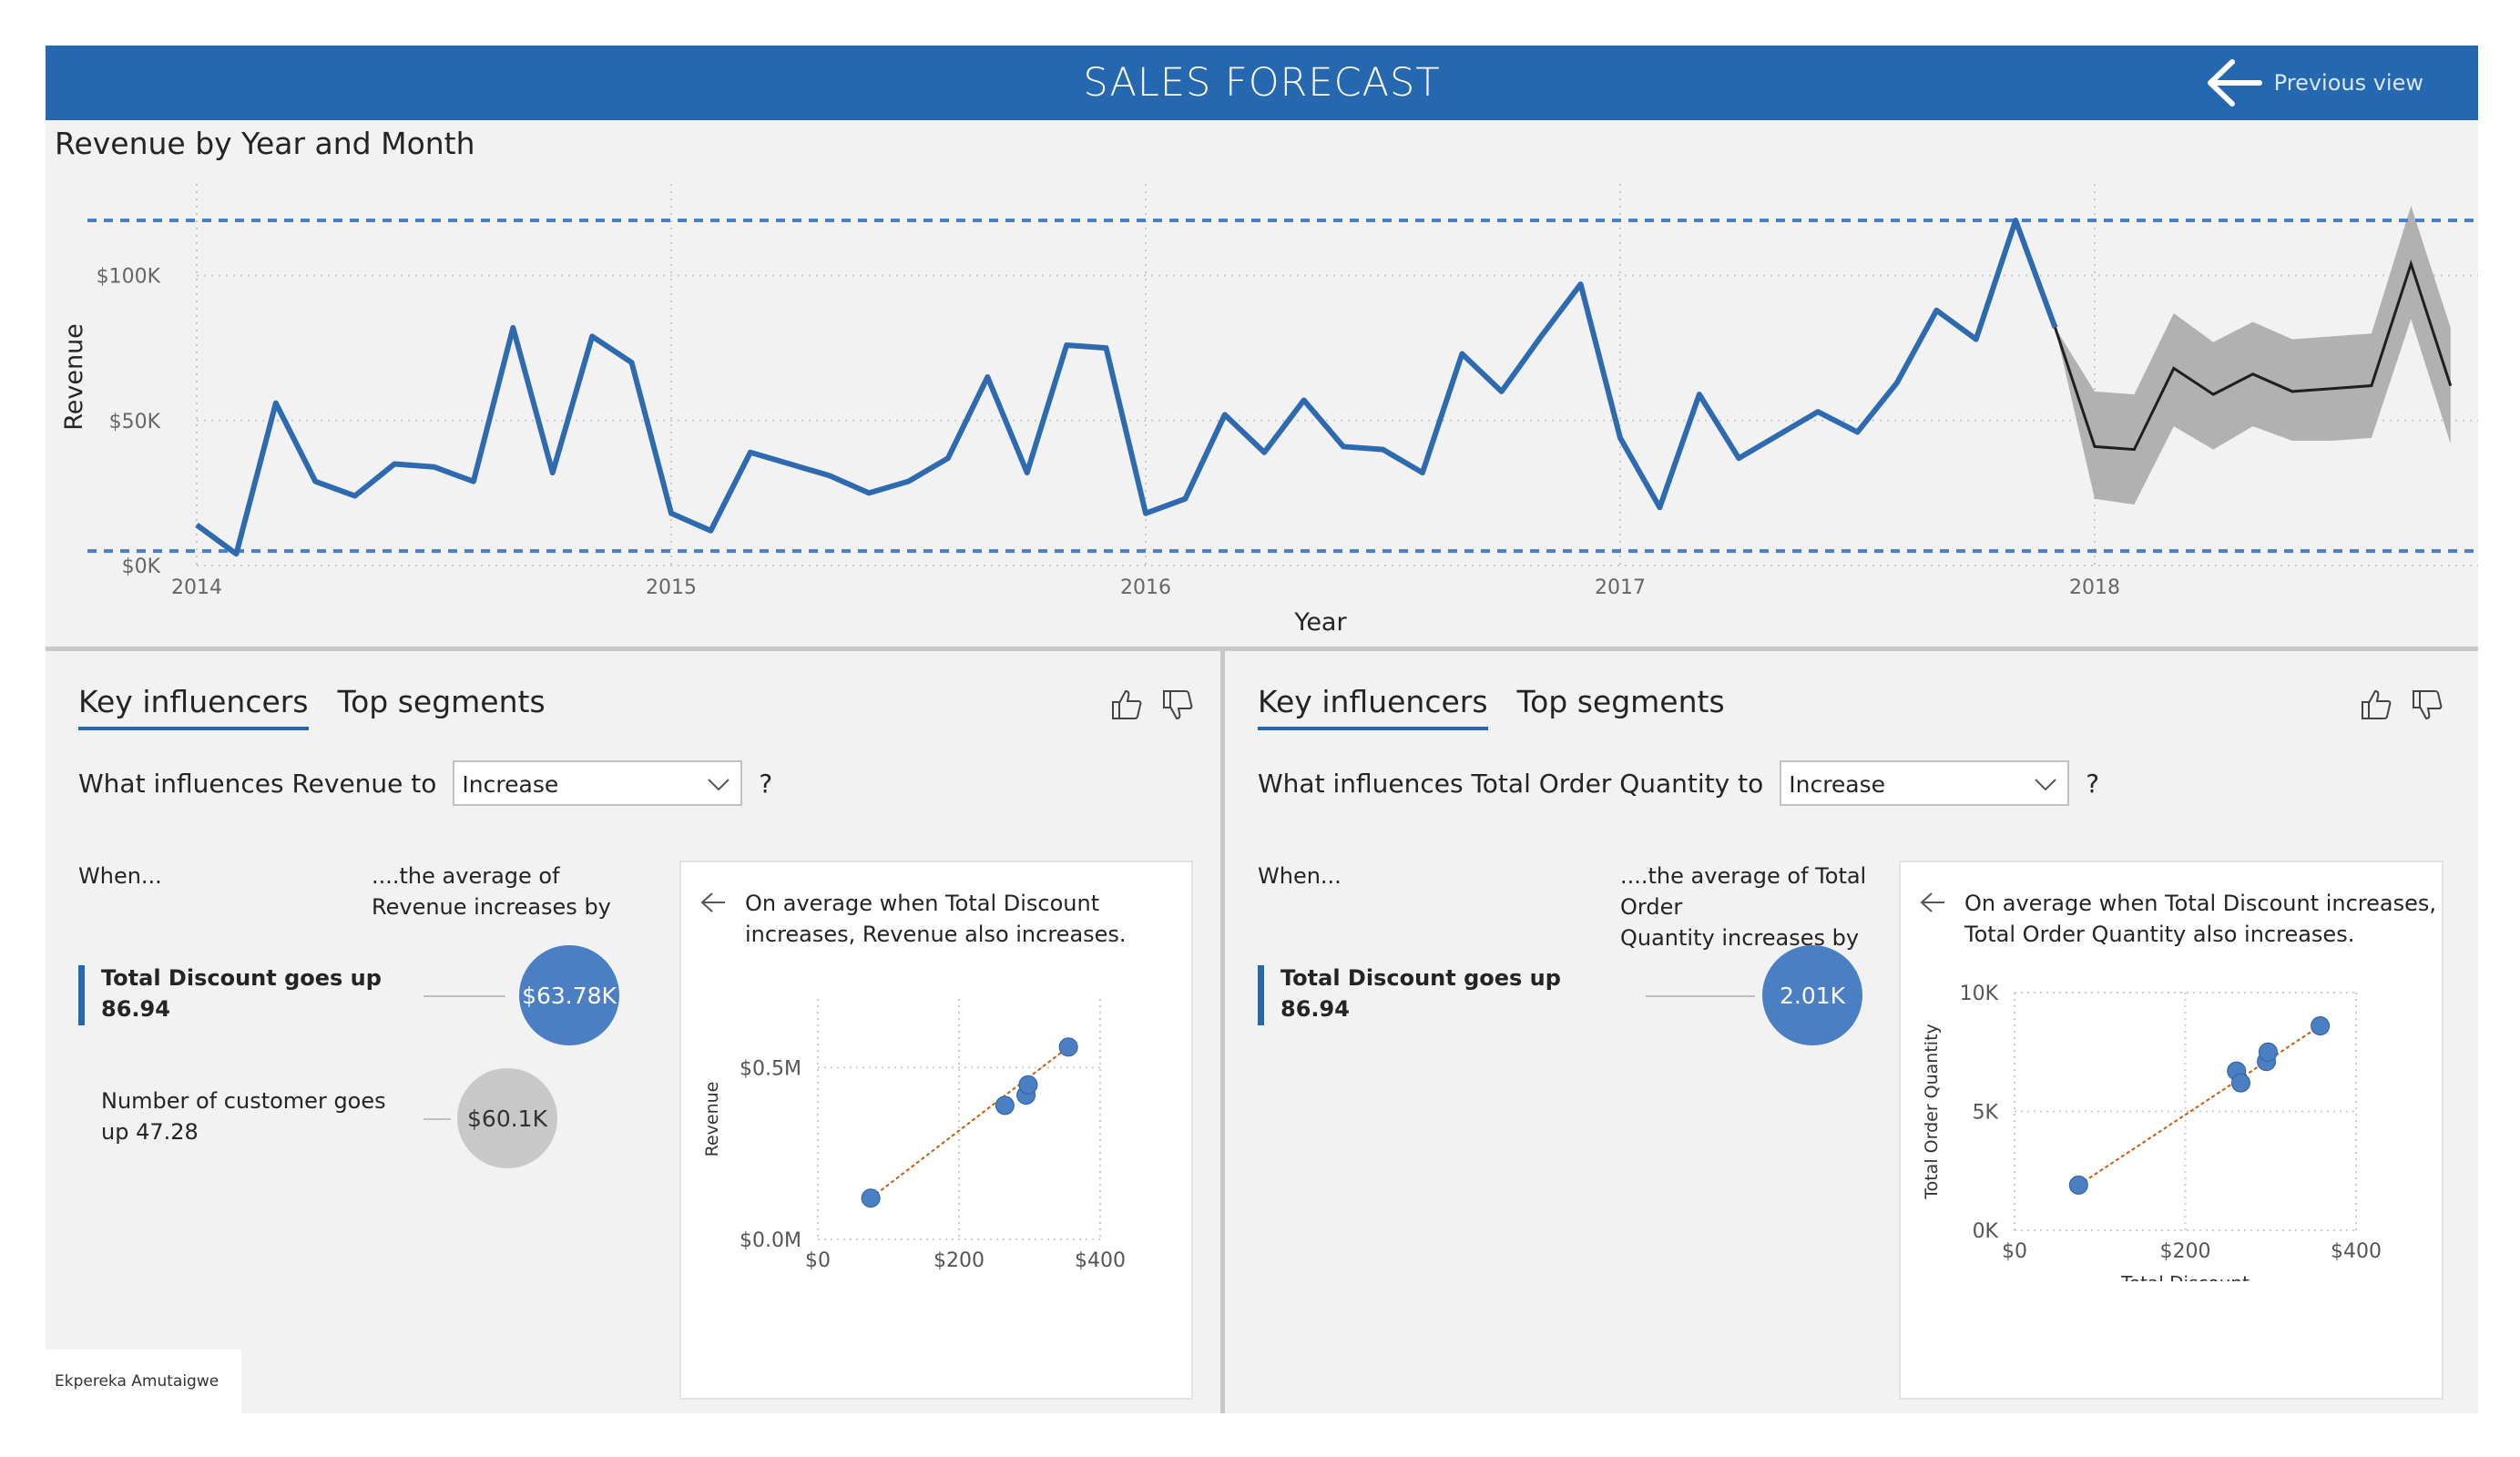 The width and height of the screenshot is (2520, 1457). What do you see at coordinates (1979, 994) in the screenshot?
I see `y-tick-label: 10K` at bounding box center [1979, 994].